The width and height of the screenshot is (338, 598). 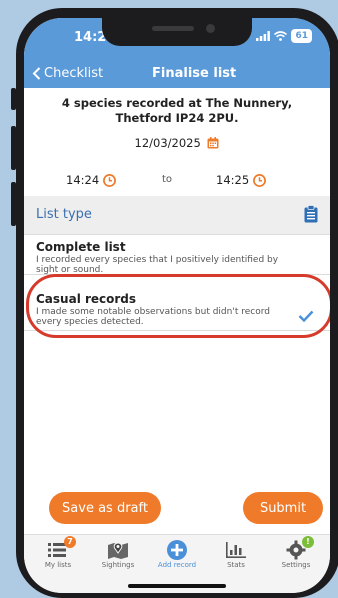 I want to click on camera-dot, so click(x=210, y=28).